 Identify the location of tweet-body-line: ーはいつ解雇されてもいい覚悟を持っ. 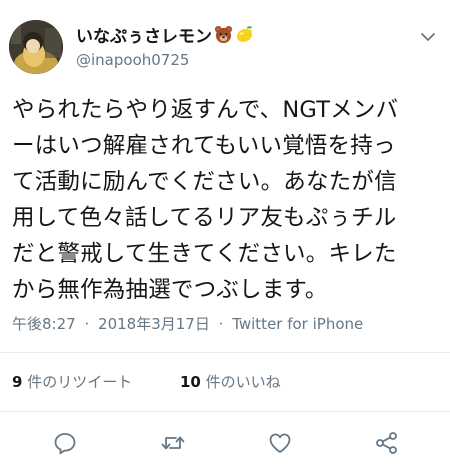
(204, 146).